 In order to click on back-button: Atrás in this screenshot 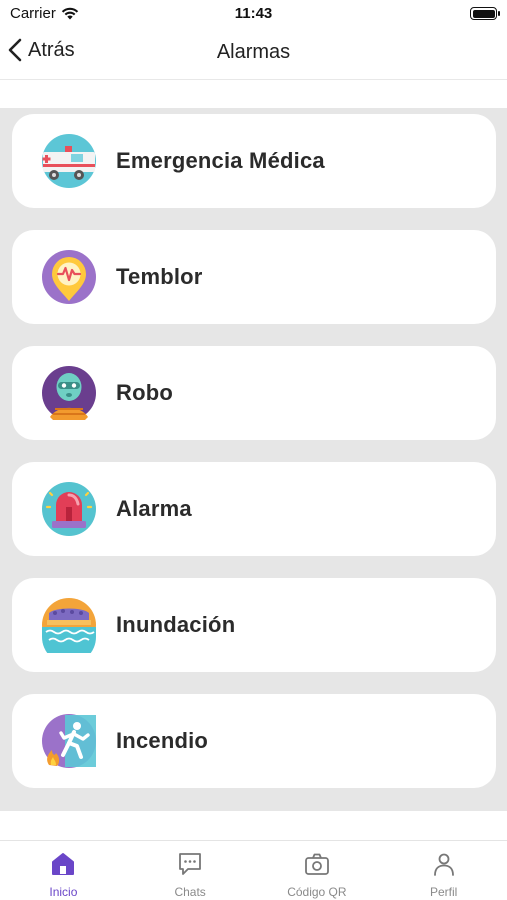, I will do `click(41, 50)`.